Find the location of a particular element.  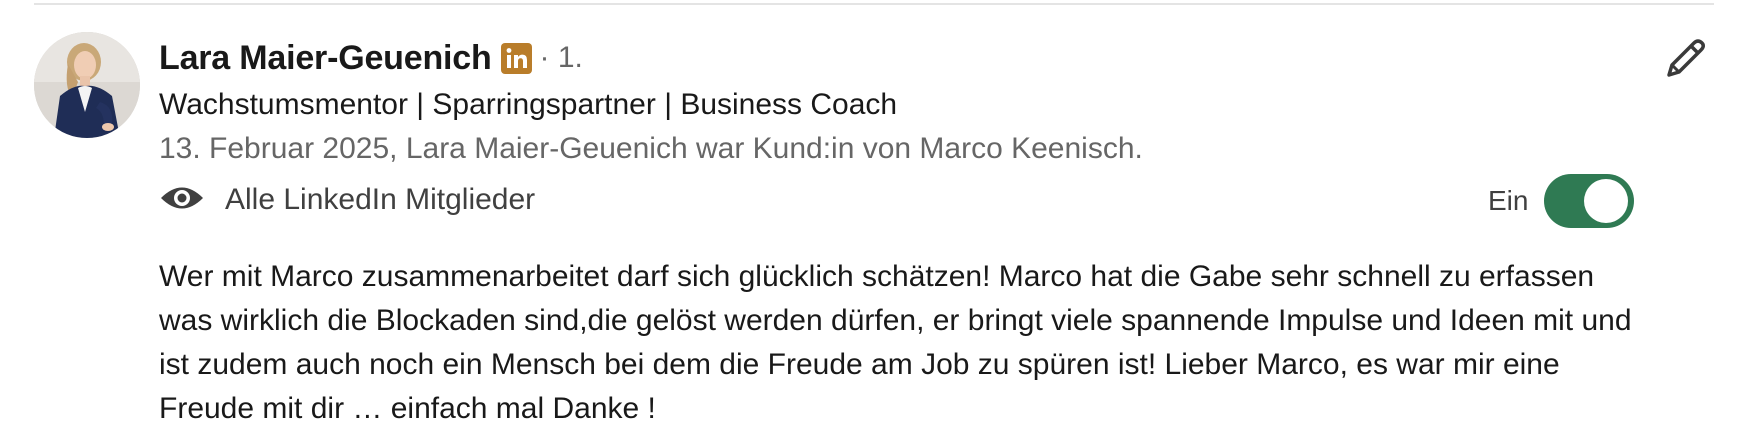

edit-button is located at coordinates (1686, 60).